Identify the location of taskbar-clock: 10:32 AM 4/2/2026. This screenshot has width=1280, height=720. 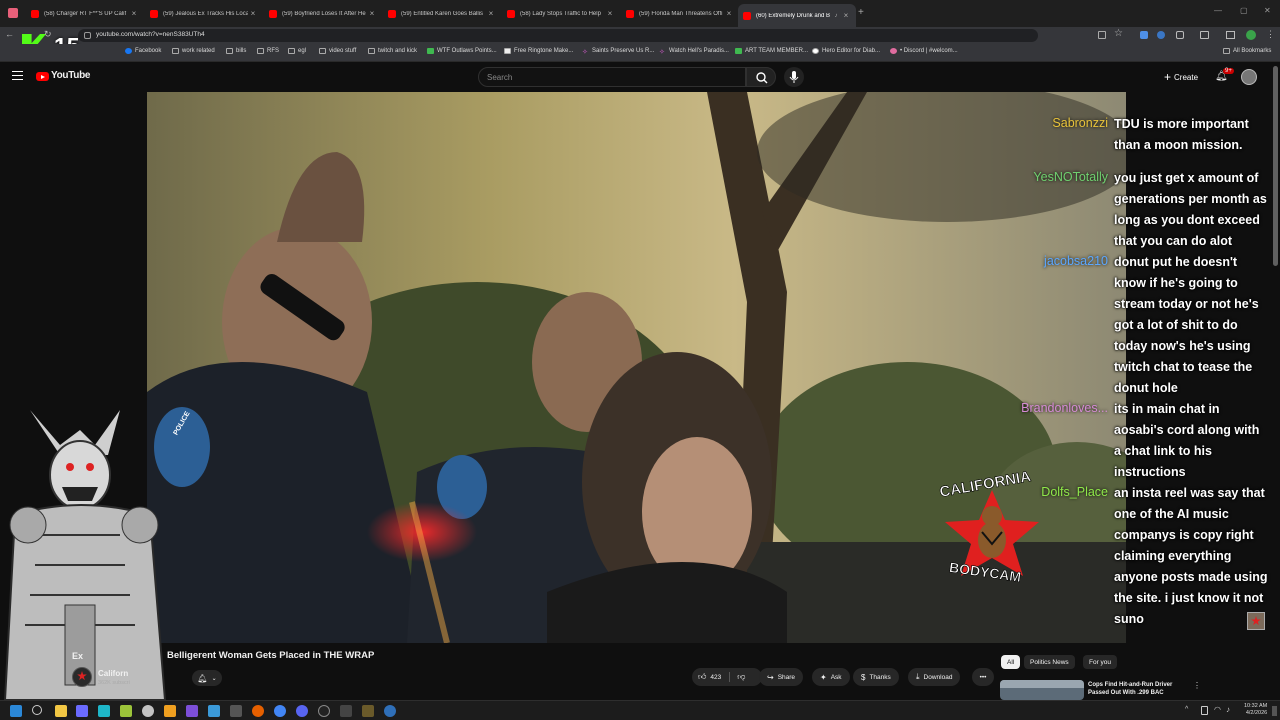
(1255, 710).